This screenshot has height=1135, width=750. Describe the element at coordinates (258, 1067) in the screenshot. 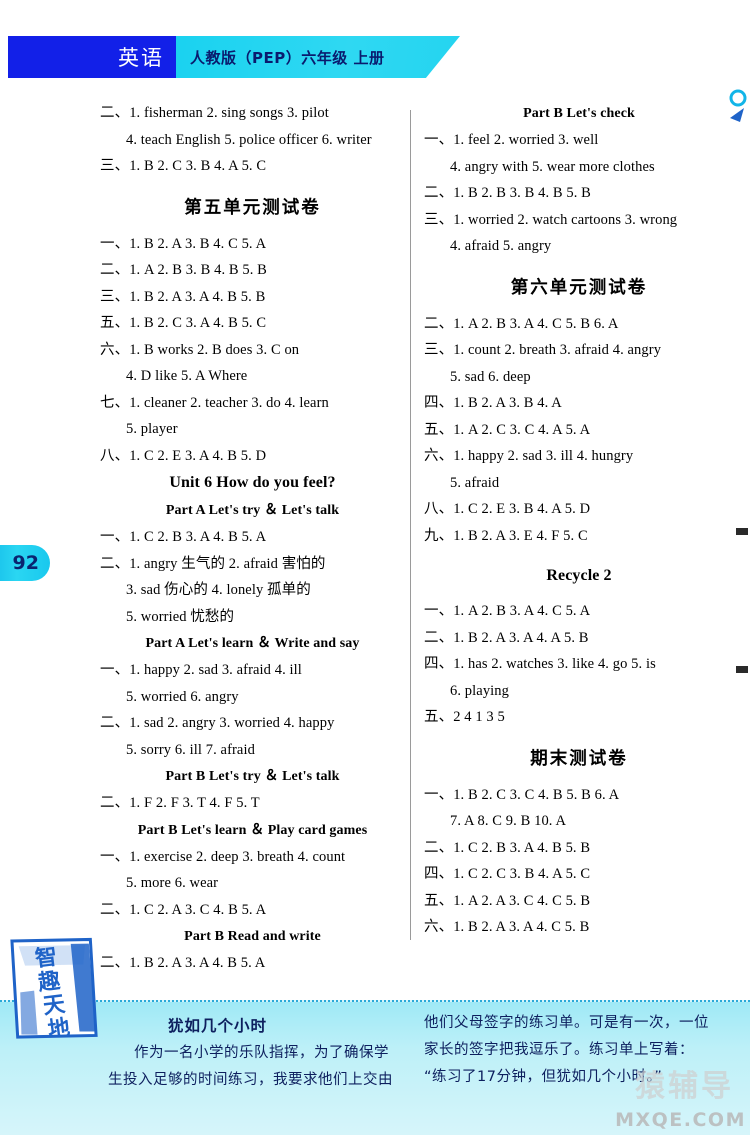

I see `story-text-left: 作为一名小学的乐队指挥，为了确保学生投入足够的时间练习，我要求他们上交由` at that location.